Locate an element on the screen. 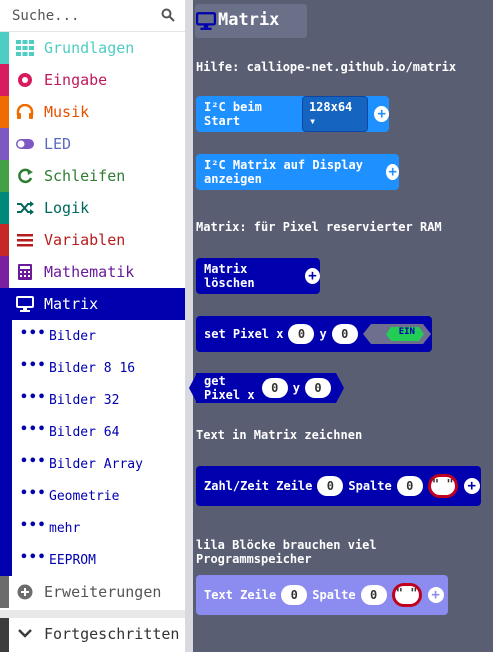 The width and height of the screenshot is (493, 652). display-size-dropdown: 128x64 ▾ is located at coordinates (335, 114).